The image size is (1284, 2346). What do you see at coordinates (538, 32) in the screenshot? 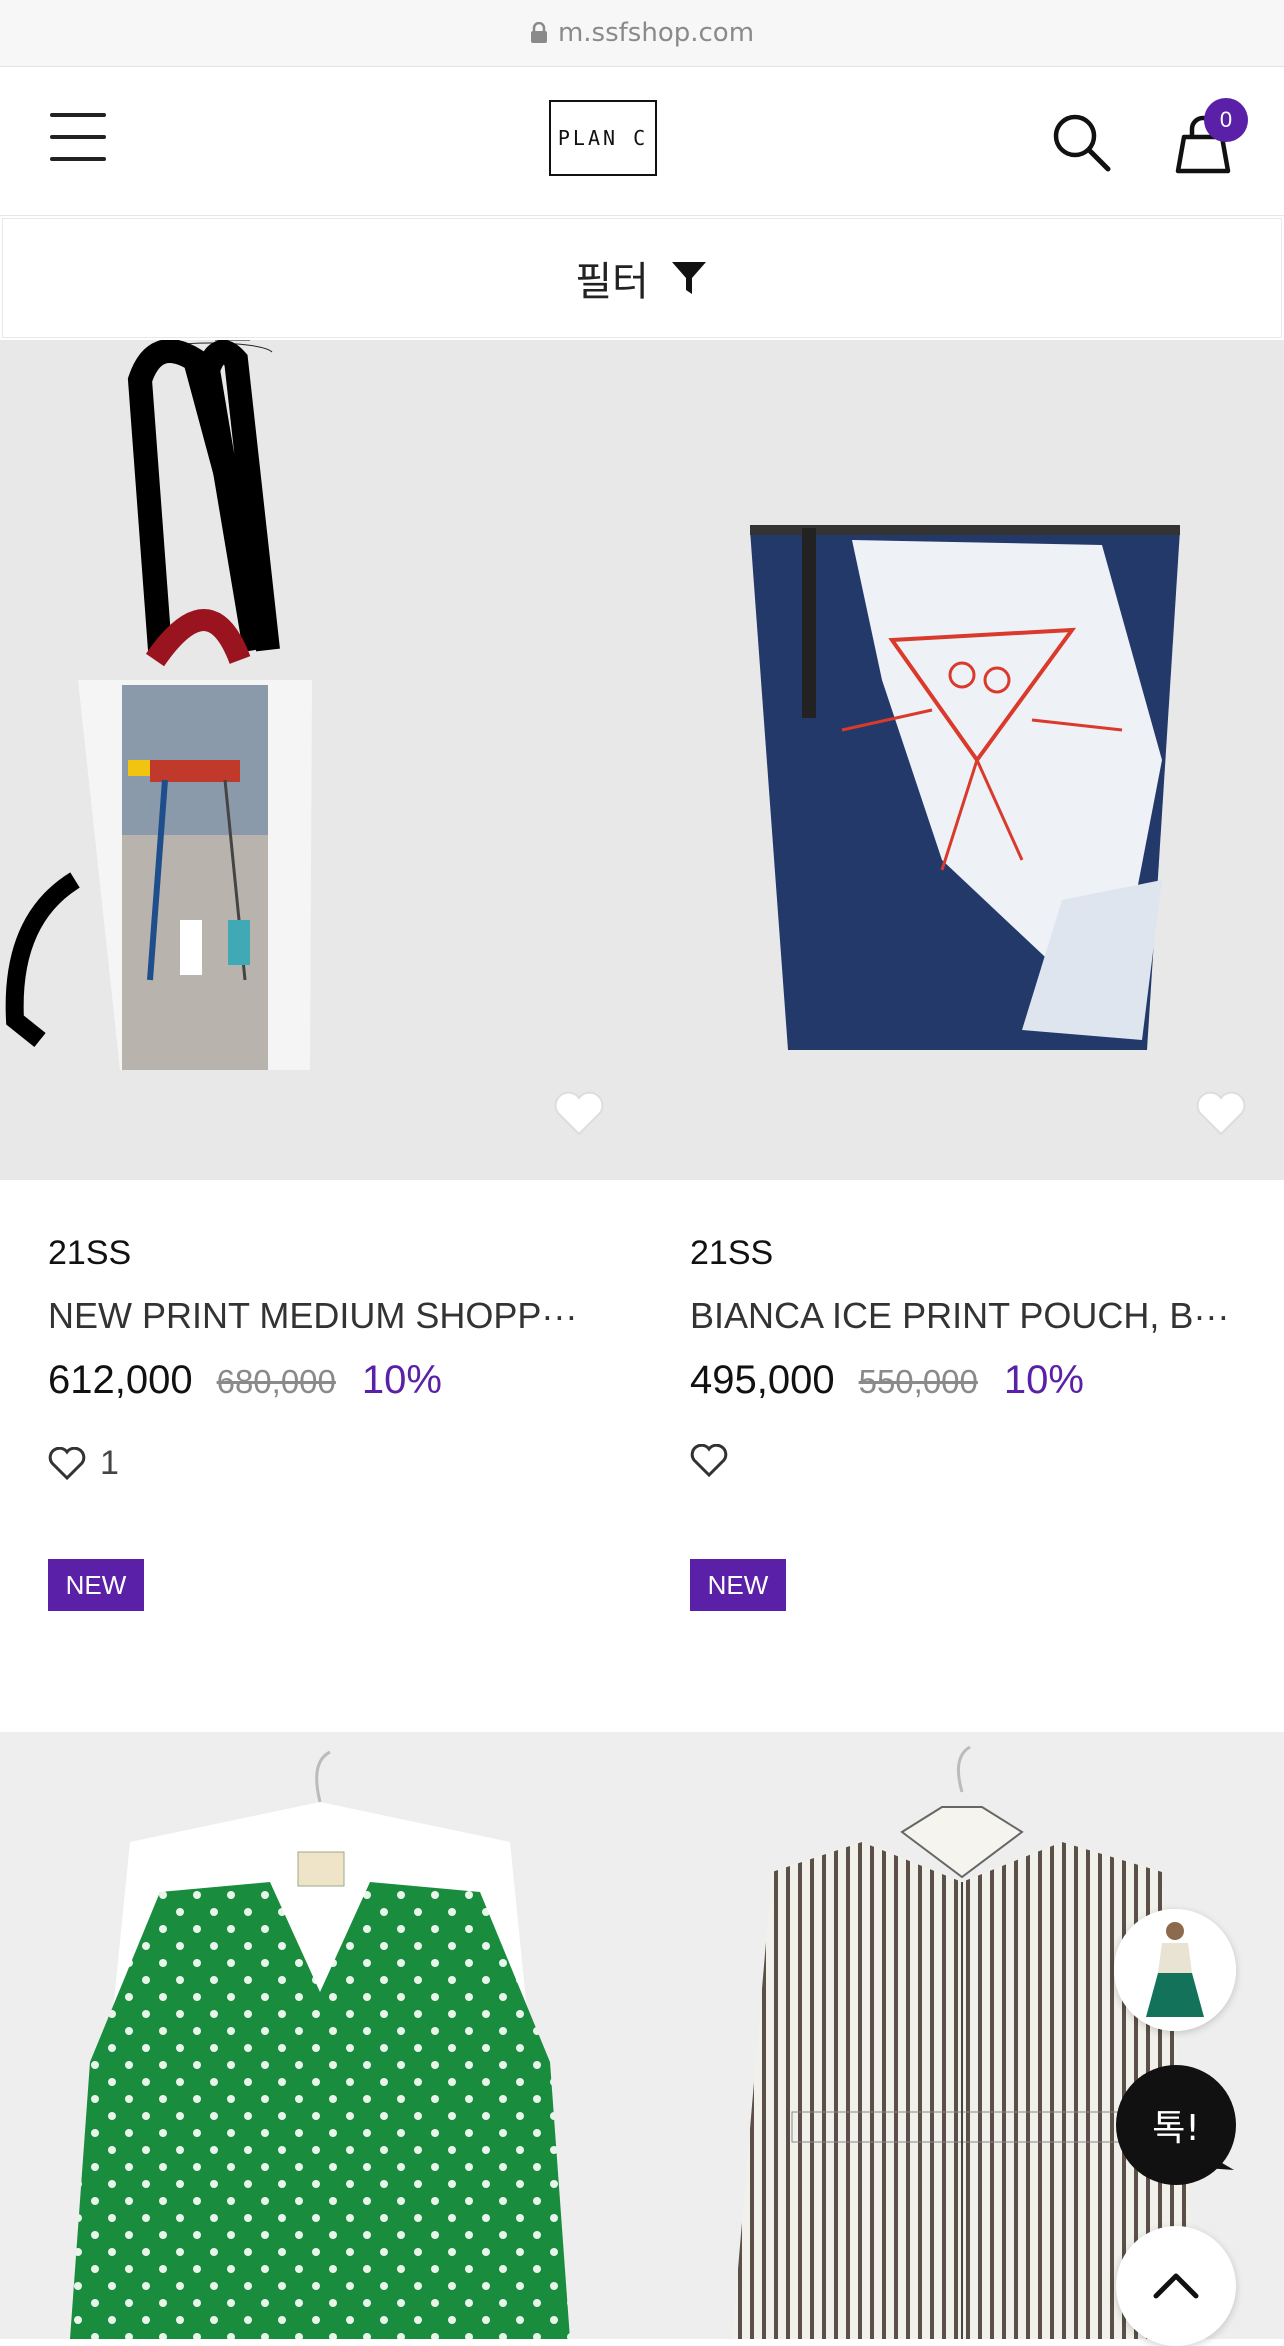
I see `lock-icon` at bounding box center [538, 32].